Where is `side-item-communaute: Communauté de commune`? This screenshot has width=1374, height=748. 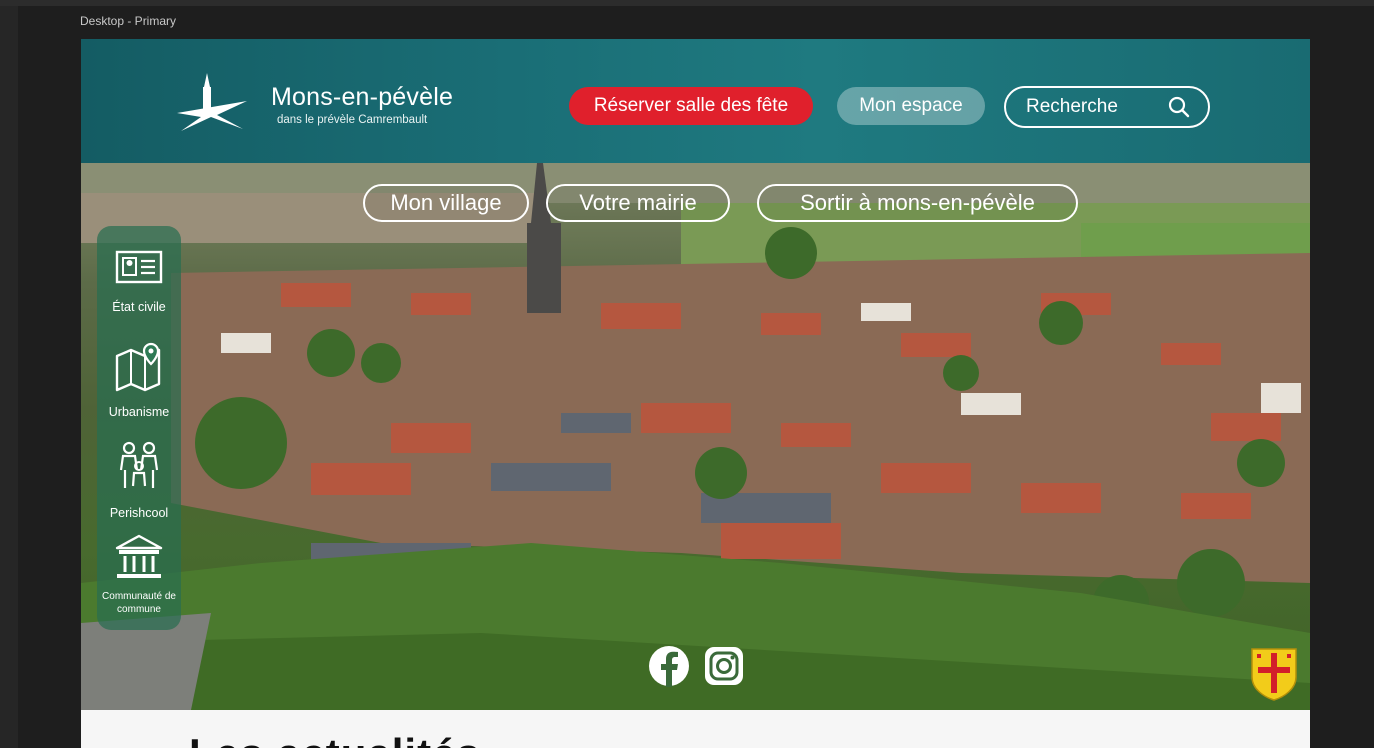
side-item-communaute: Communauté de commune is located at coordinates (139, 580).